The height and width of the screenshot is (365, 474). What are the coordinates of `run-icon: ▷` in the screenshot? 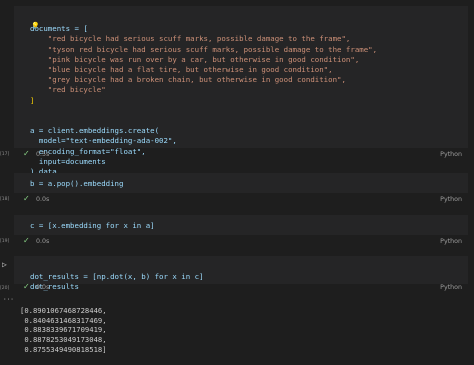 It's located at (4, 264).